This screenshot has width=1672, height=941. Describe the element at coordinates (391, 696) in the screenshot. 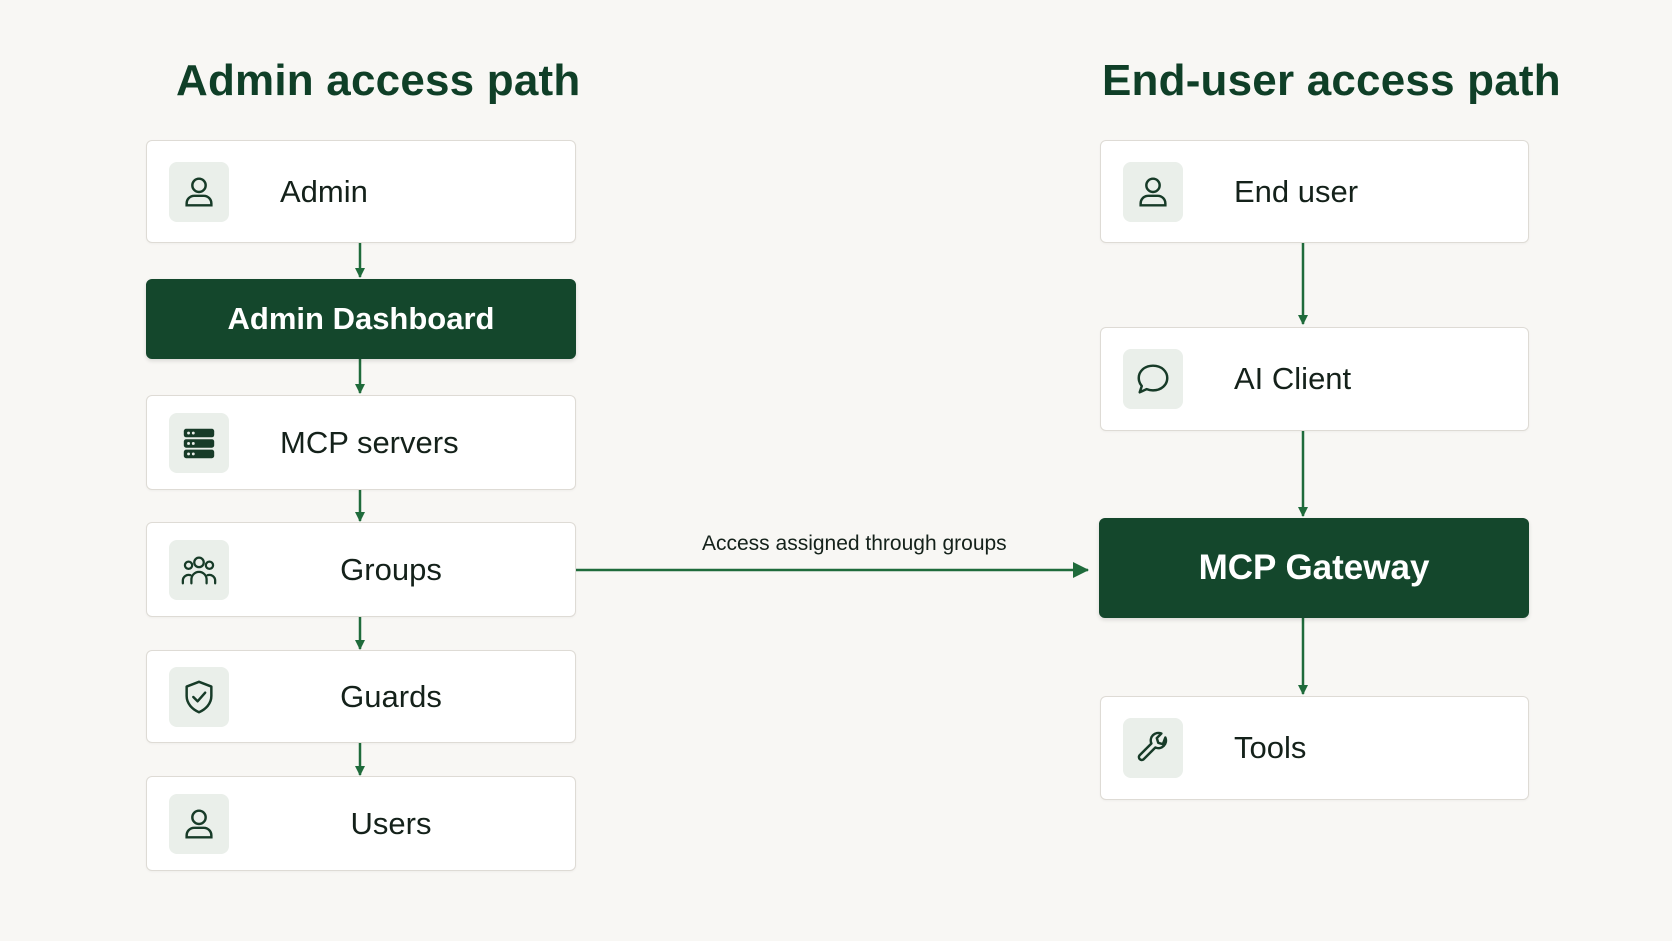

I see `guards-label: Guards` at that location.